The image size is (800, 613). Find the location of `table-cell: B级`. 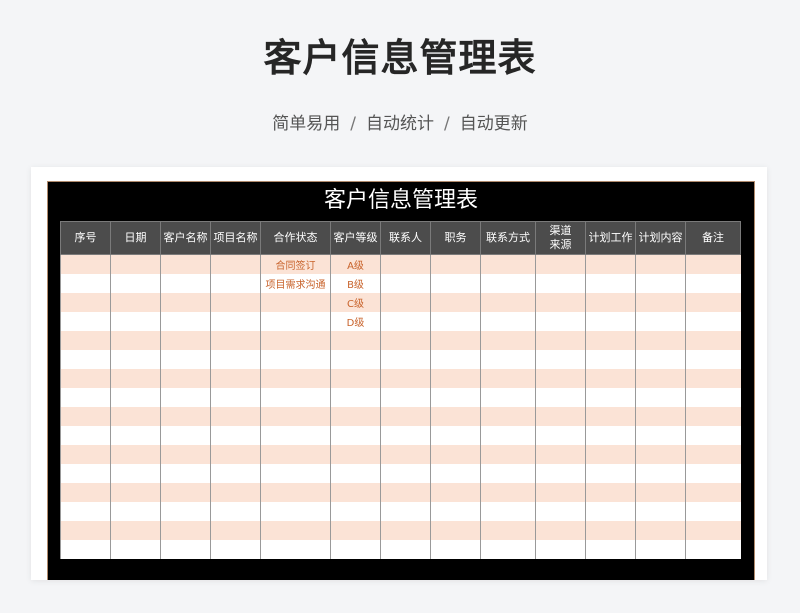

table-cell: B级 is located at coordinates (355, 283).